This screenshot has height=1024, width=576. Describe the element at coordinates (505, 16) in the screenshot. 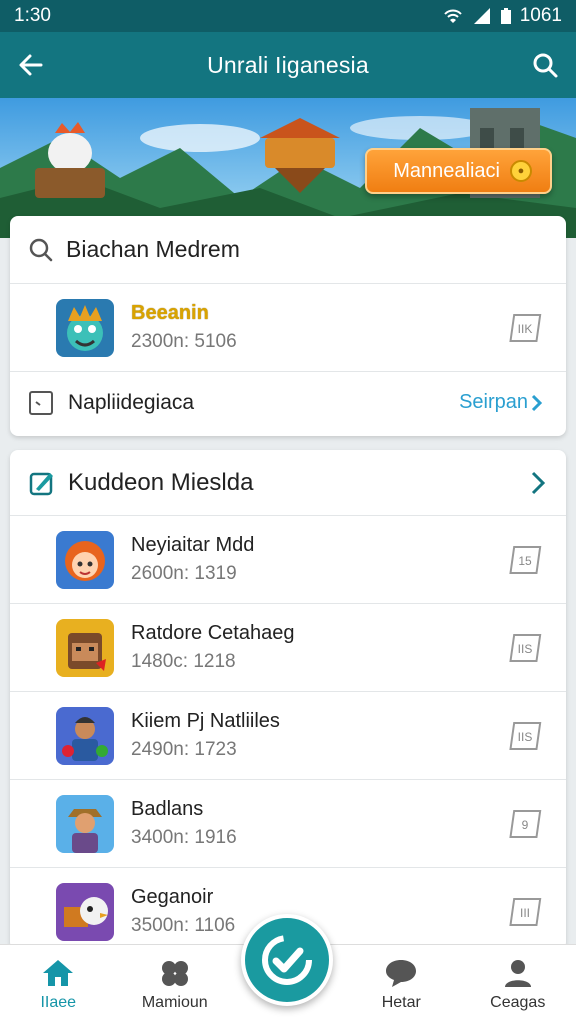

I see `battery-icon` at that location.